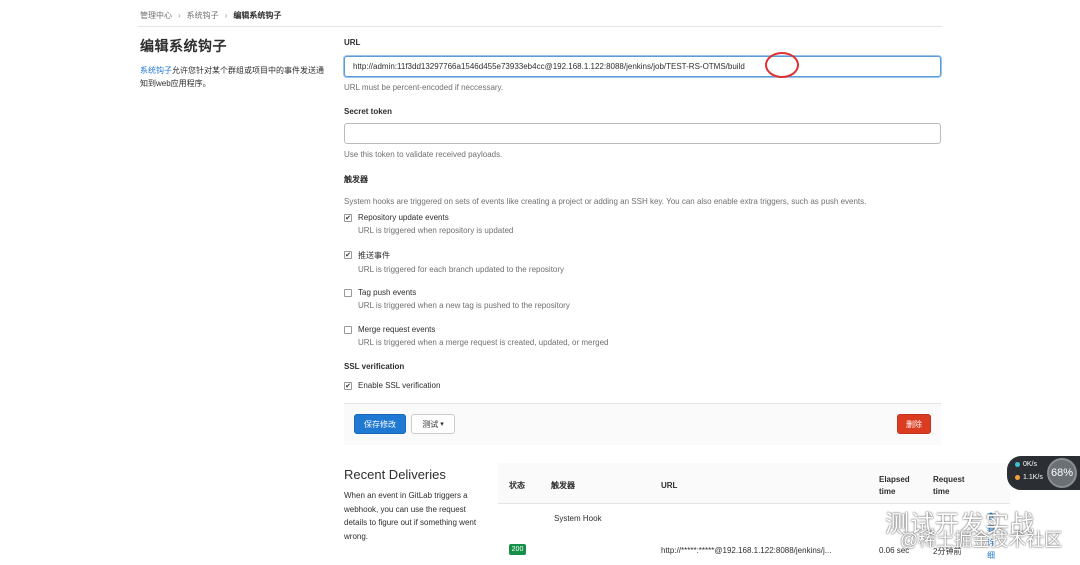  Describe the element at coordinates (430, 424) in the screenshot. I see `test-label: 测试` at that location.